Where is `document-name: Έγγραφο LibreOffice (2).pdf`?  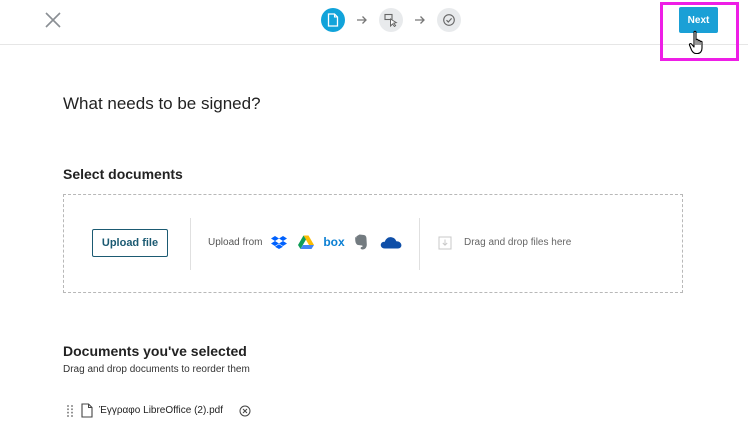
document-name: Έγγραφο LibreOffice (2).pdf is located at coordinates (161, 410).